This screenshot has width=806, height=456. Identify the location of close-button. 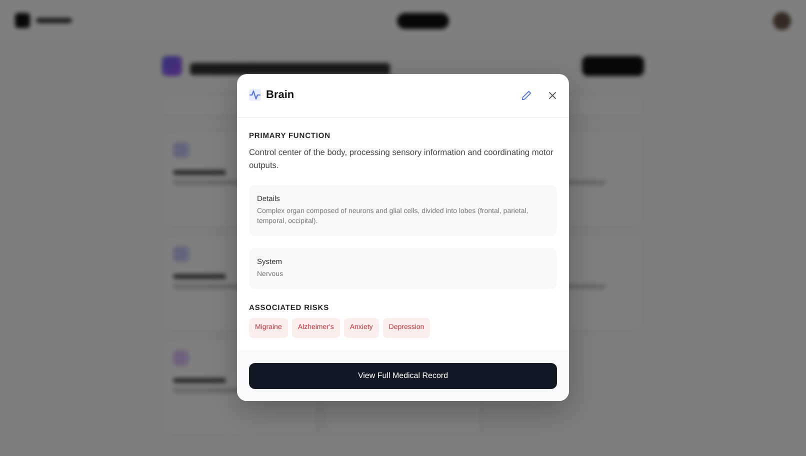
(552, 95).